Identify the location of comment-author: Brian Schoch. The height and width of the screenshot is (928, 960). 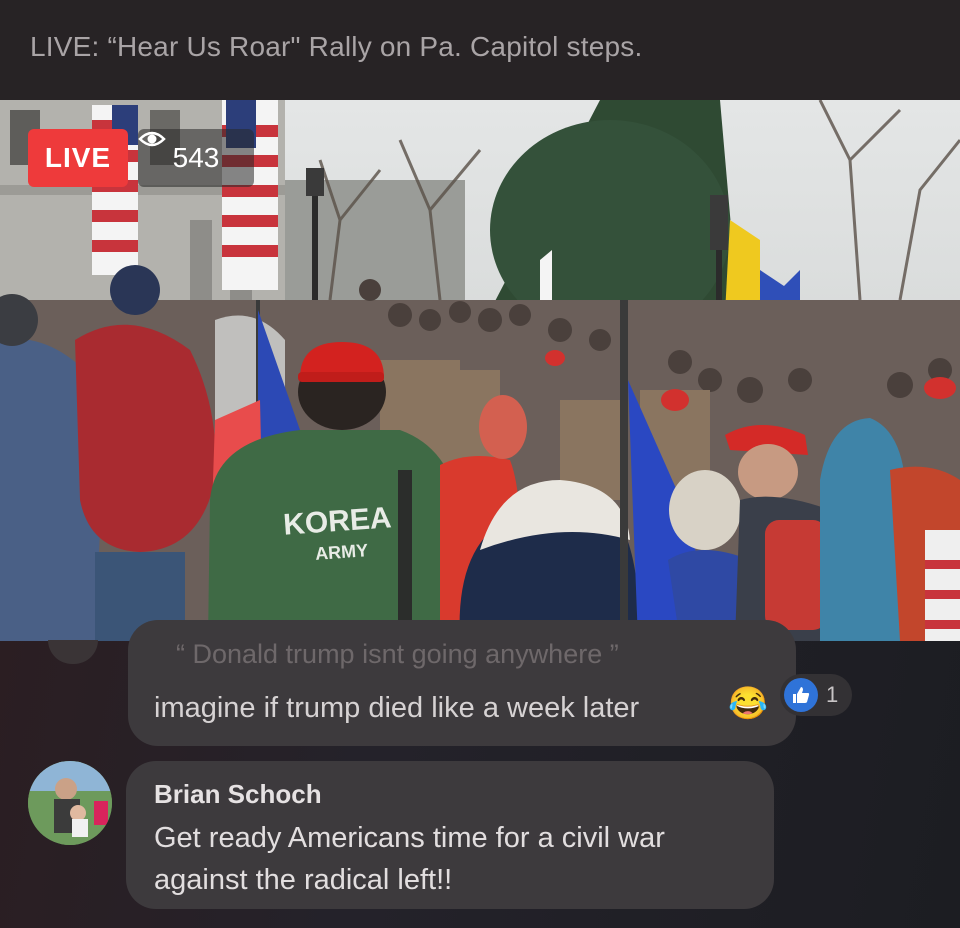
(238, 794).